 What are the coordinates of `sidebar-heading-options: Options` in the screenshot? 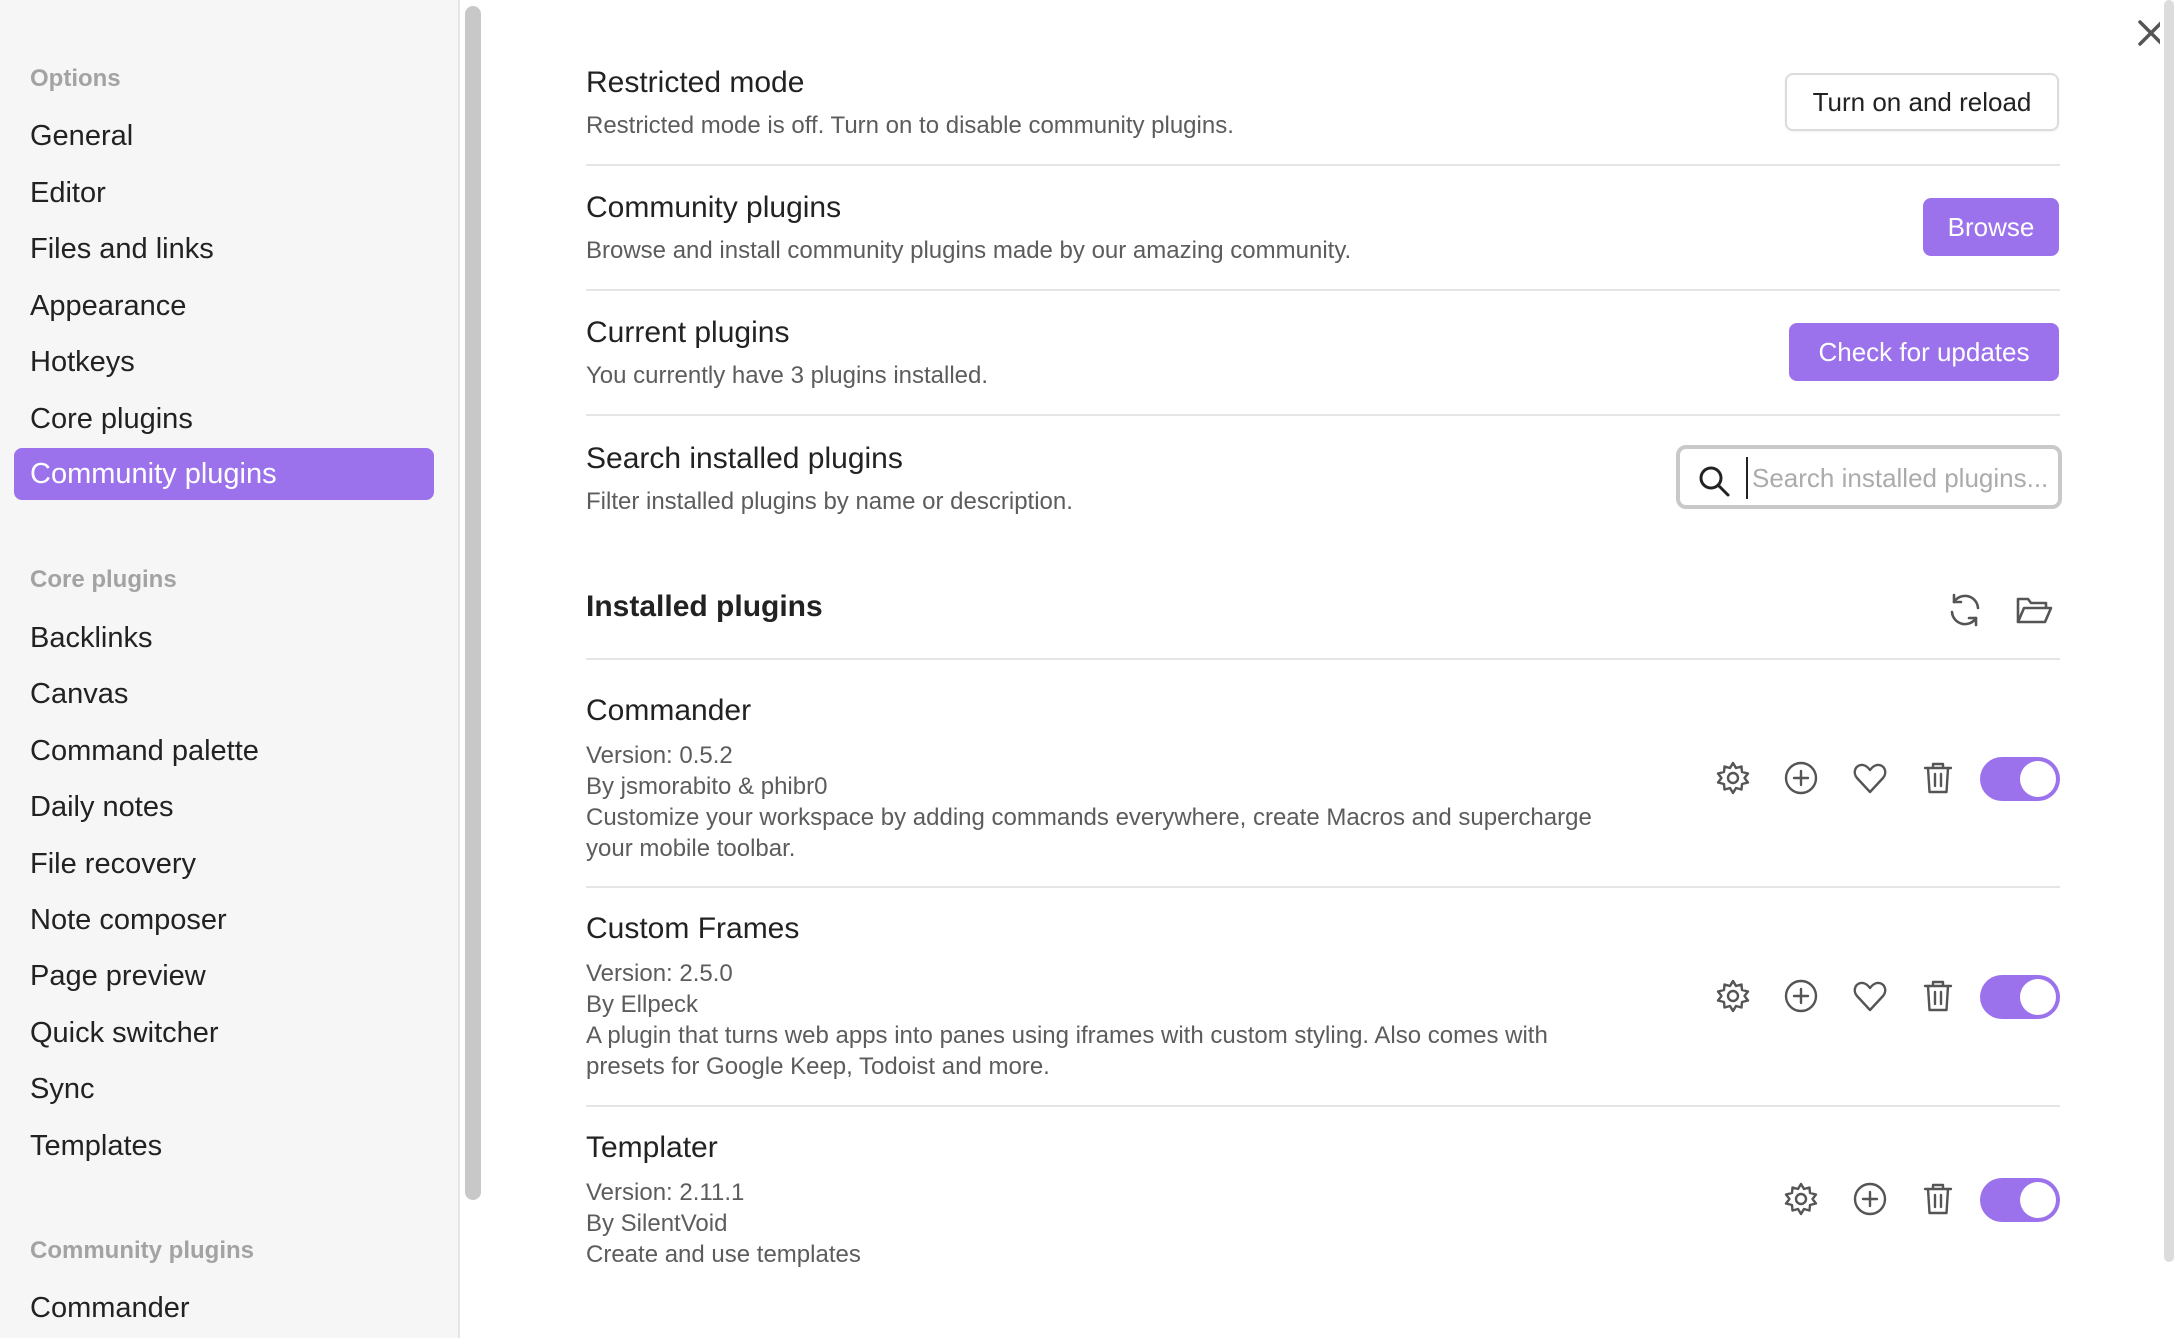 It's located at (75, 78).